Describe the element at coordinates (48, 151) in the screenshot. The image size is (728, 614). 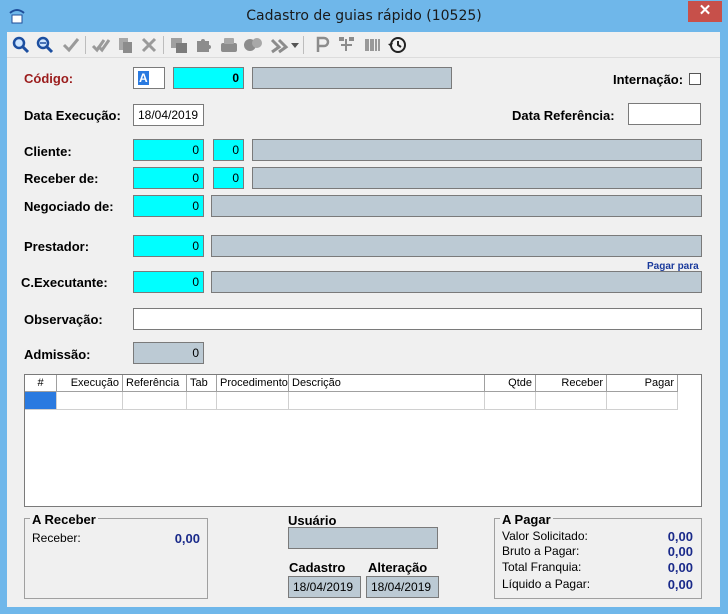
I see `cliente-label: Cliente:` at that location.